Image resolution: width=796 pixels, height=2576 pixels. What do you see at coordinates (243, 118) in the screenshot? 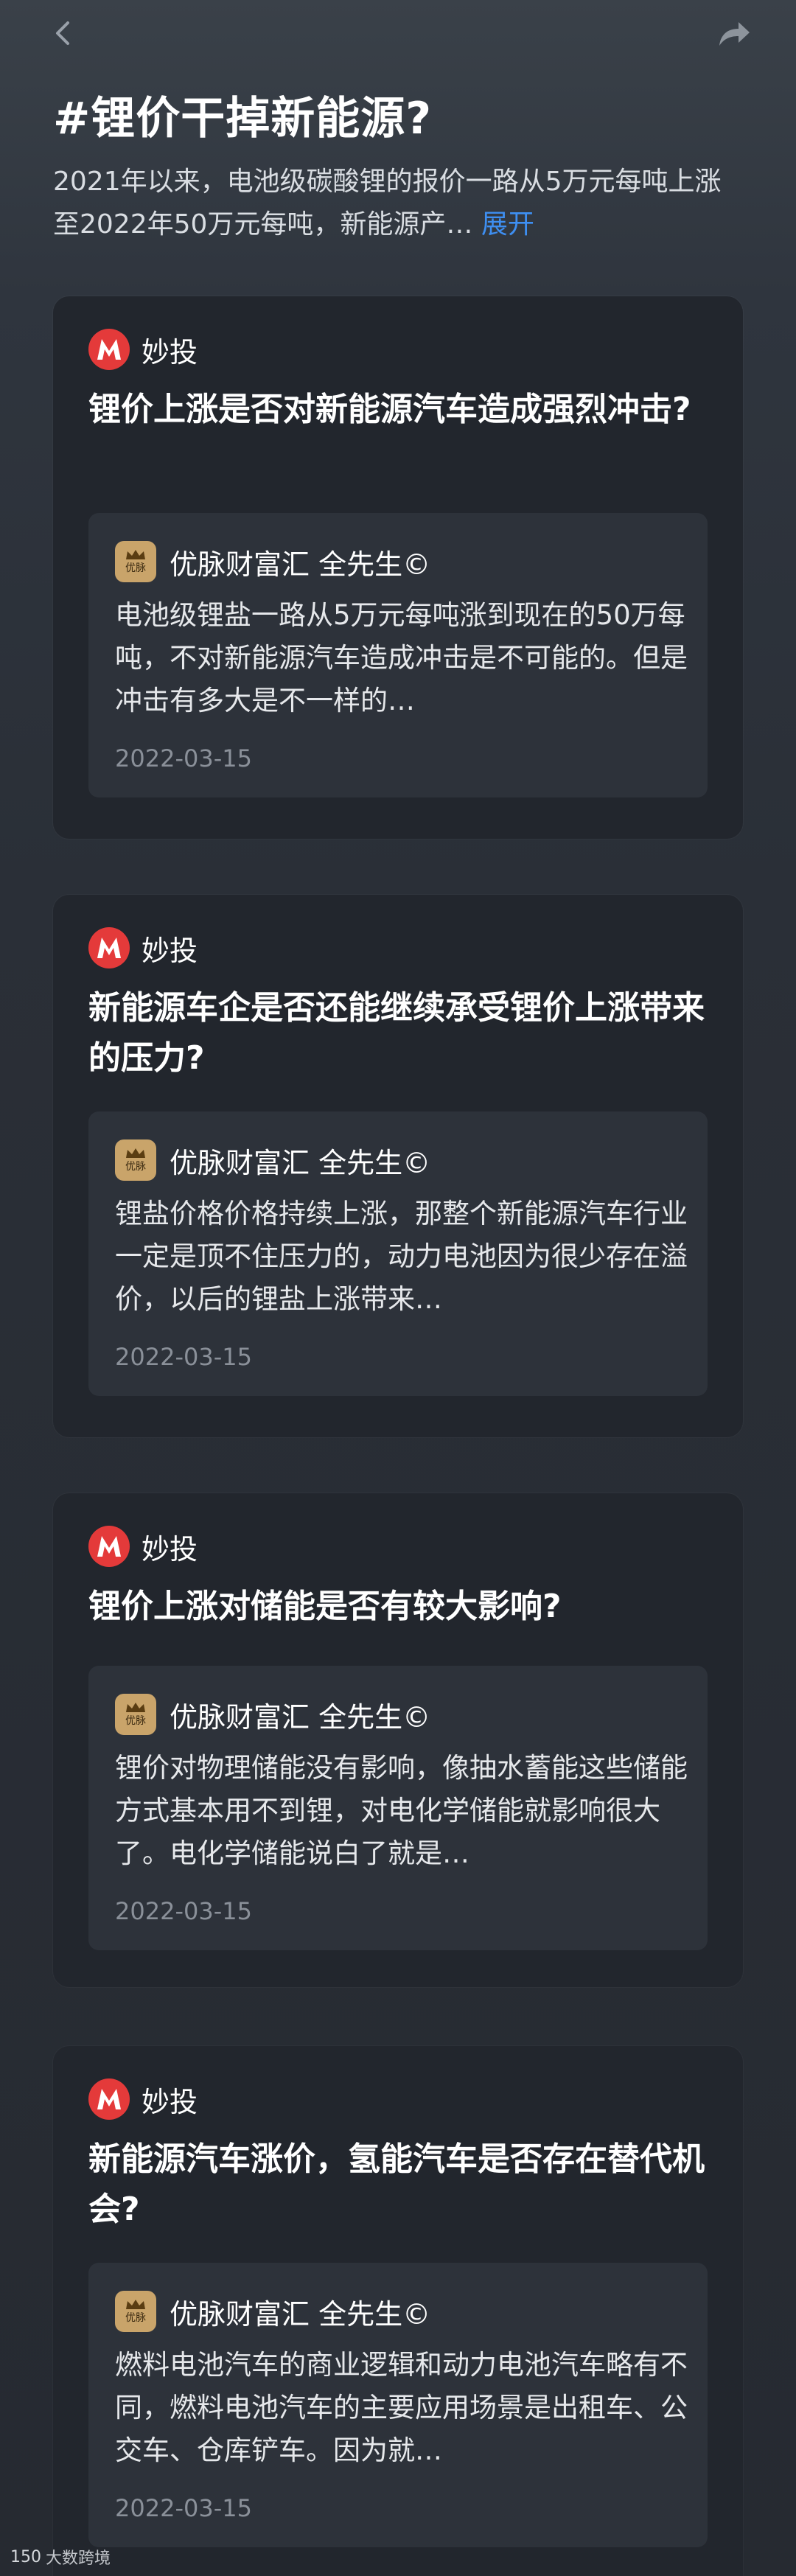
I see `topic-title: #锂价干掉新能源?` at bounding box center [243, 118].